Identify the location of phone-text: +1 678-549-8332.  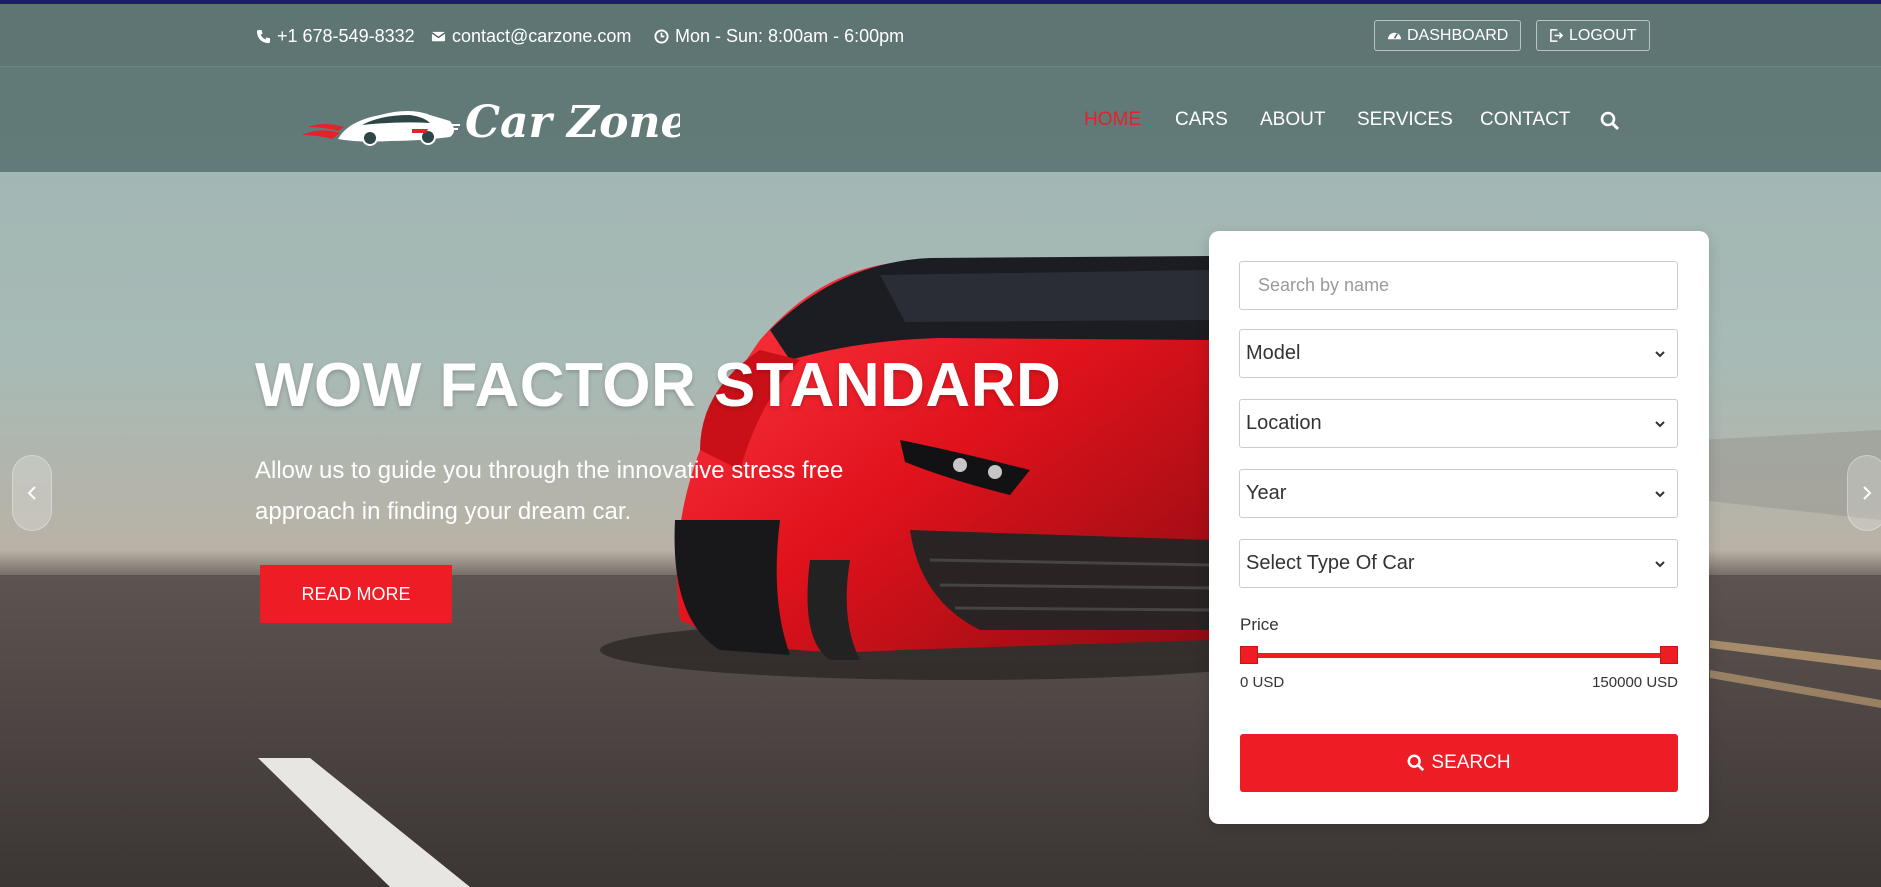
(346, 36).